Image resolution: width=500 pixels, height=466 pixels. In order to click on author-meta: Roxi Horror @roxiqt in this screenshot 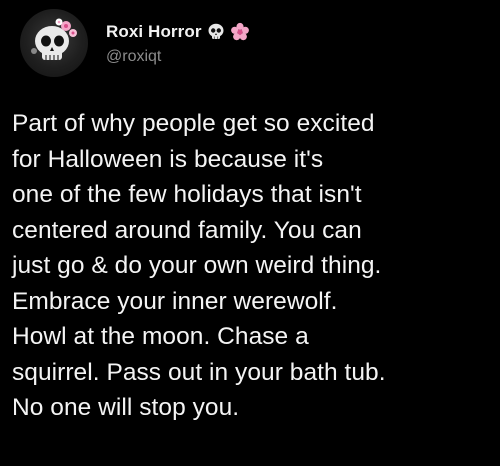, I will do `click(178, 43)`.